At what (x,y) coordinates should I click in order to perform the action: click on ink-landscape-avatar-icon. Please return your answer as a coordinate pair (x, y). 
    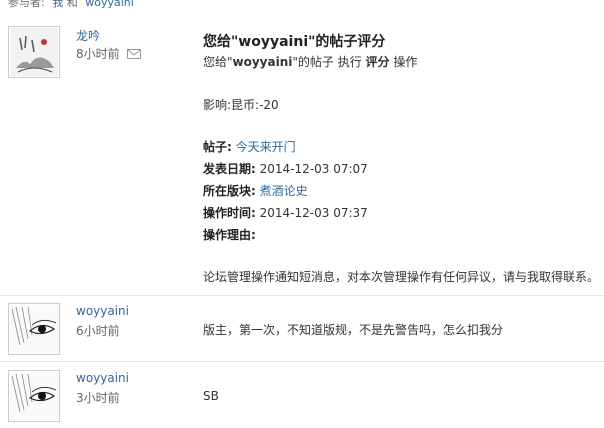
    Looking at the image, I should click on (34, 52).